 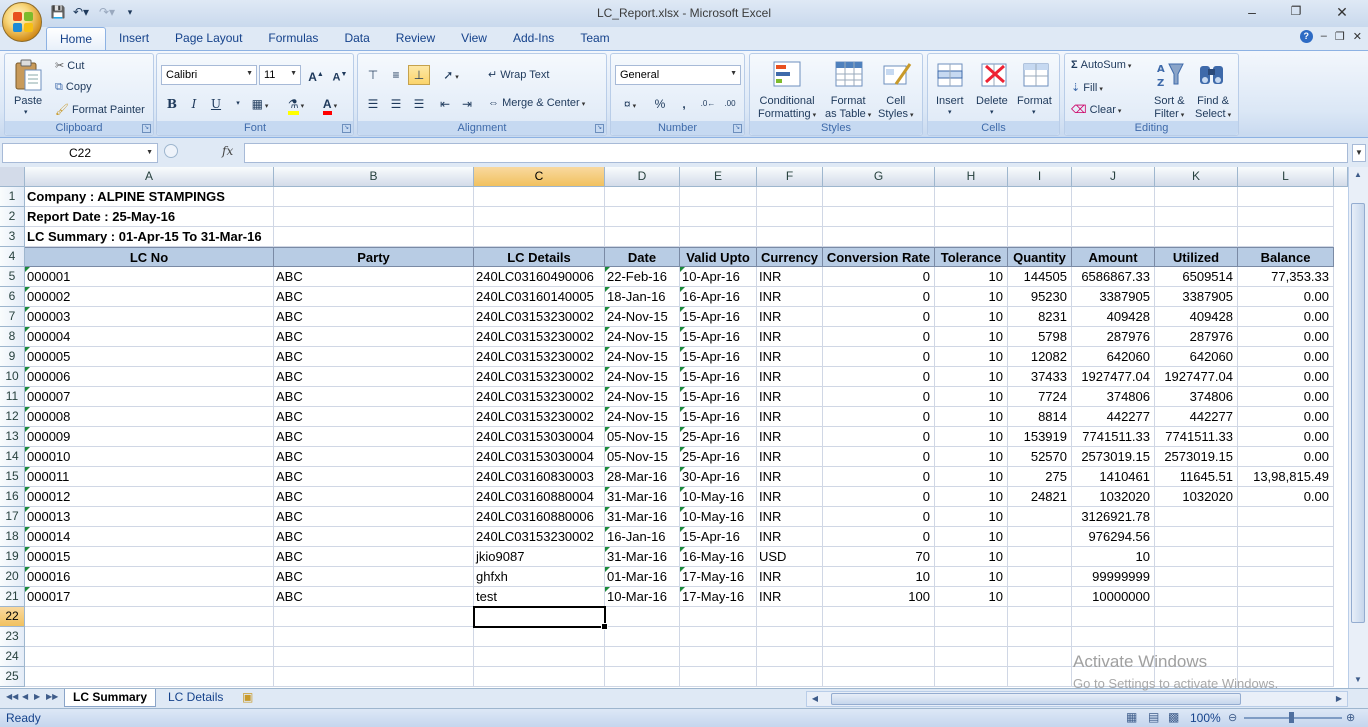 I want to click on table-cell: ghfxh, so click(x=539, y=577).